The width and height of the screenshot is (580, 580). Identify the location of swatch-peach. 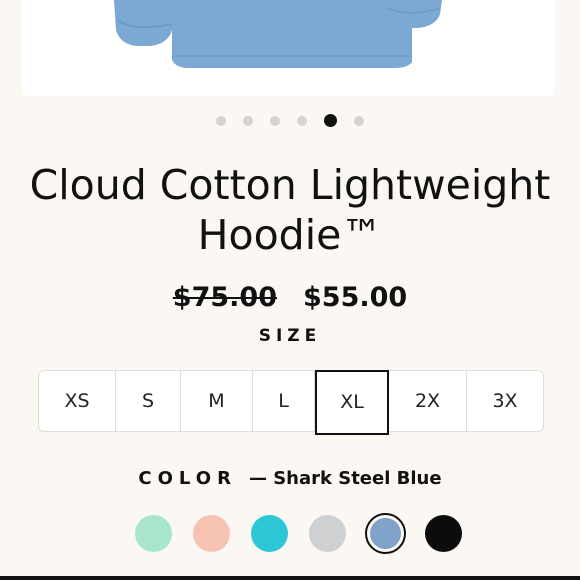
(211, 533).